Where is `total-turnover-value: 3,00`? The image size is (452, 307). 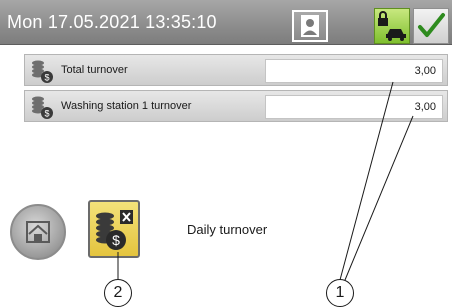 total-turnover-value: 3,00 is located at coordinates (354, 71).